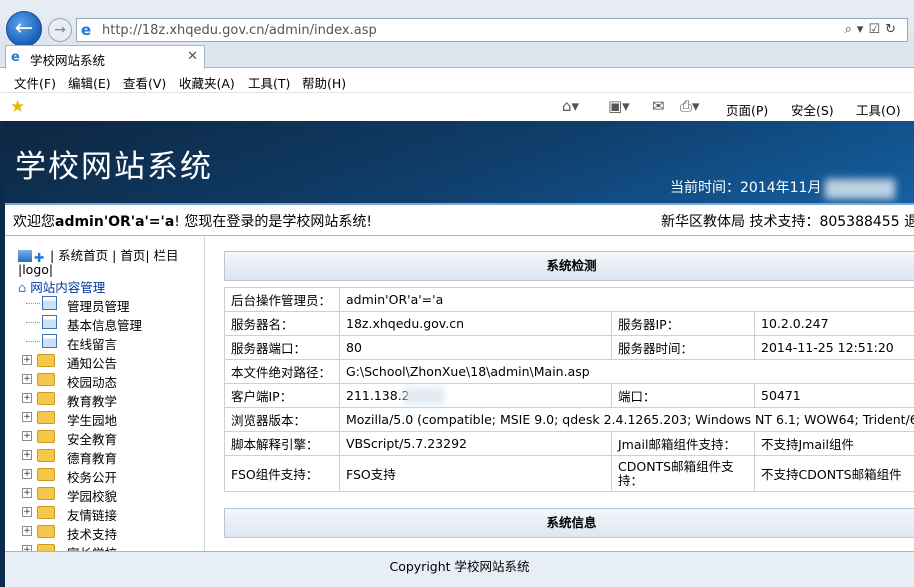  I want to click on menu-tools: 工具(T), so click(269, 82).